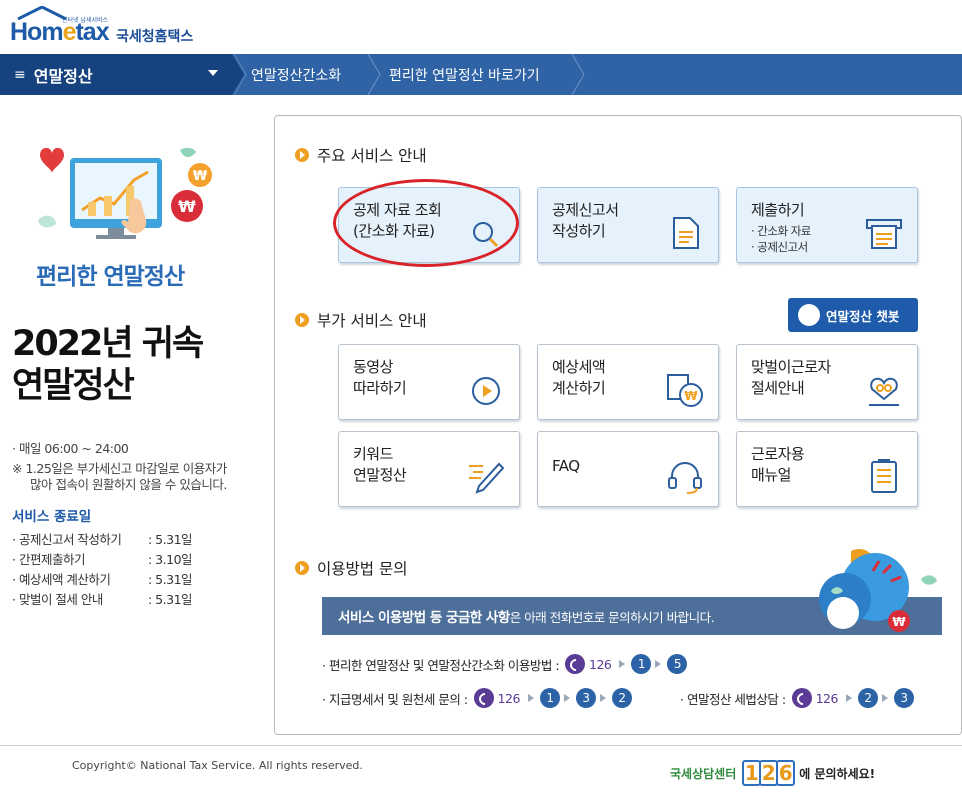 This screenshot has height=793, width=962. I want to click on inquiry-row-label: · 지급명세서 및 원천세 문의 :, so click(395, 699).